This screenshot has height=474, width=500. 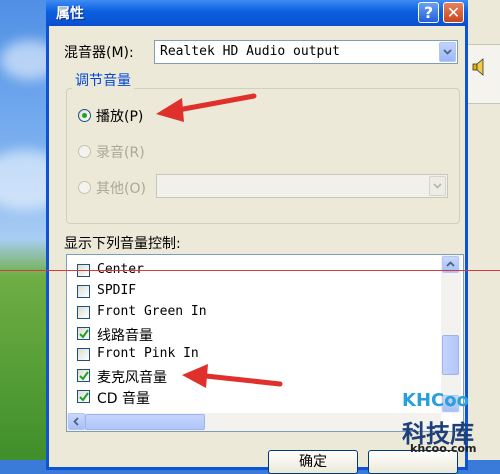 I want to click on mixer-select: Realtek HD Audio output, so click(x=306, y=52).